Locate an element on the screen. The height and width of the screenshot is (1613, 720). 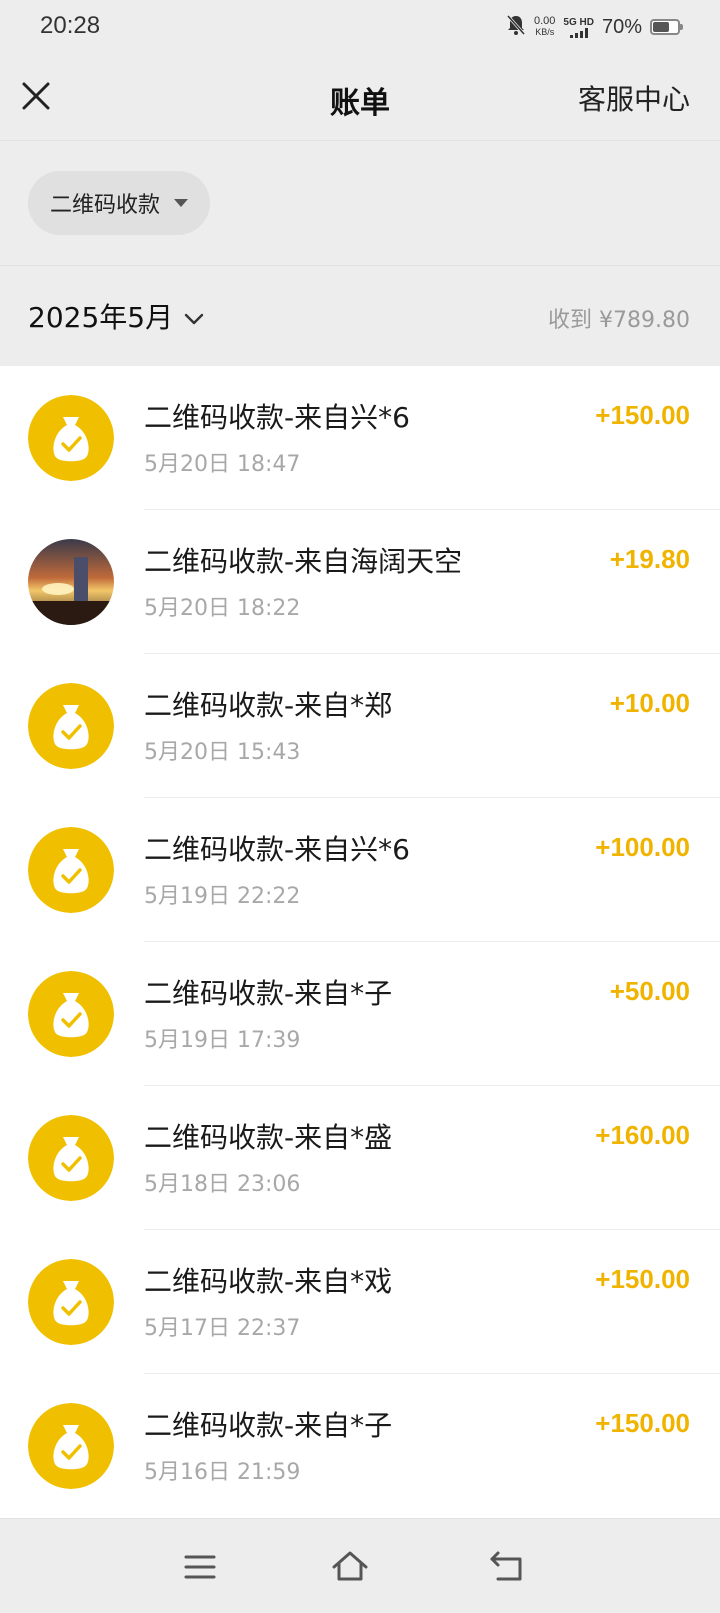
transaction-row: 二维码收款-来自*子 5月16日 21:59 +150.00 is located at coordinates (360, 1446).